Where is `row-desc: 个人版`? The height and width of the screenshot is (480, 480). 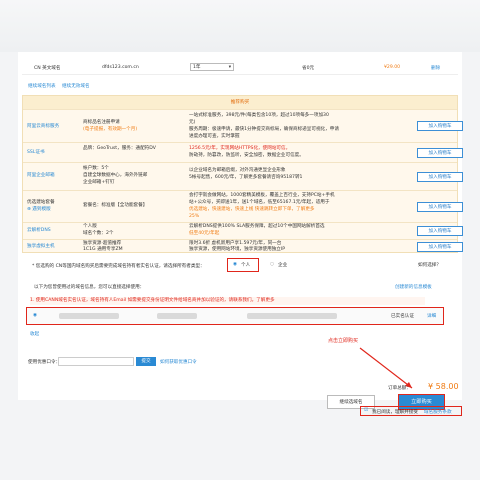 row-desc: 个人版 is located at coordinates (90, 226).